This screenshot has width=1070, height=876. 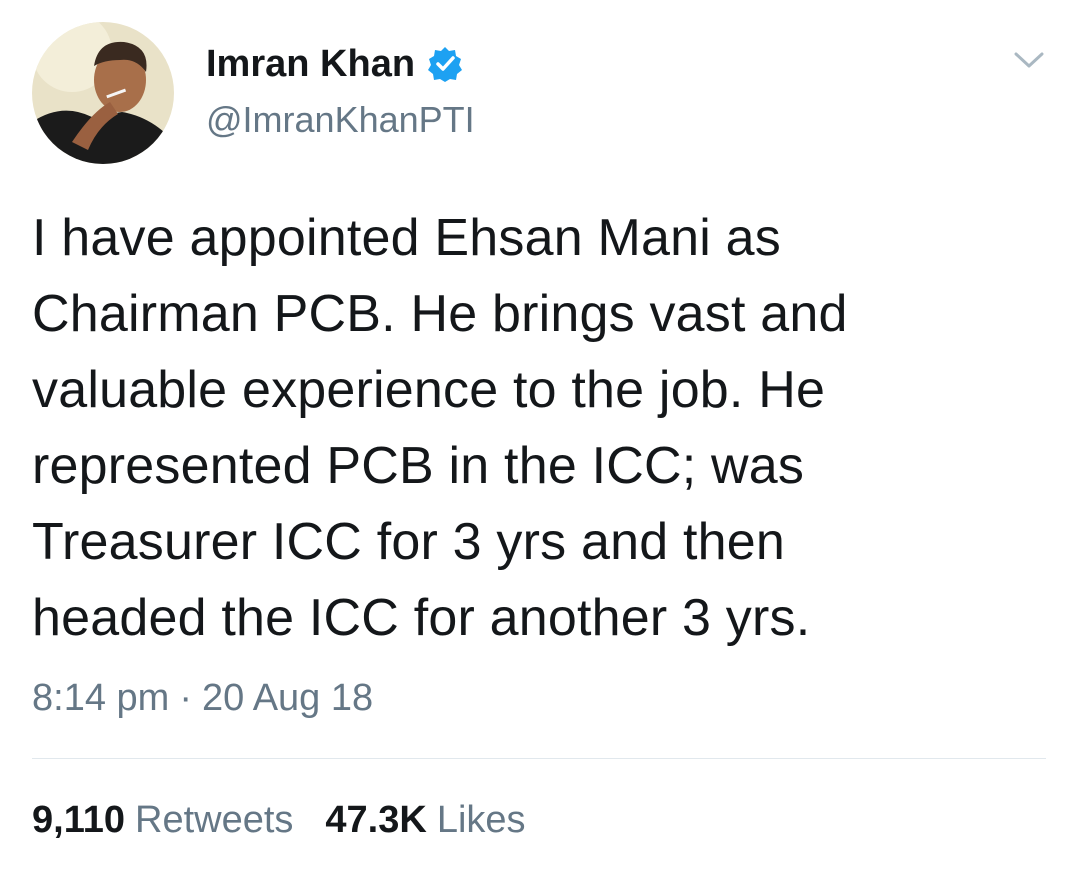 I want to click on author-name-row: Imran Khan, so click(x=334, y=64).